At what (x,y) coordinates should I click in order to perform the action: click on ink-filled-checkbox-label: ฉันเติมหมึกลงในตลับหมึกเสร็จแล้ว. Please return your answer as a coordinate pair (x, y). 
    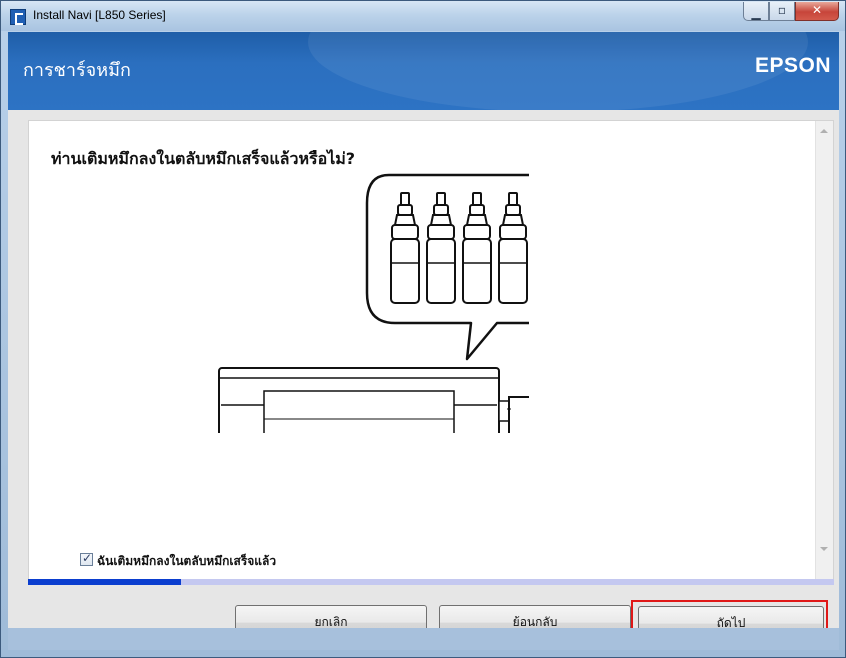
    Looking at the image, I should click on (187, 561).